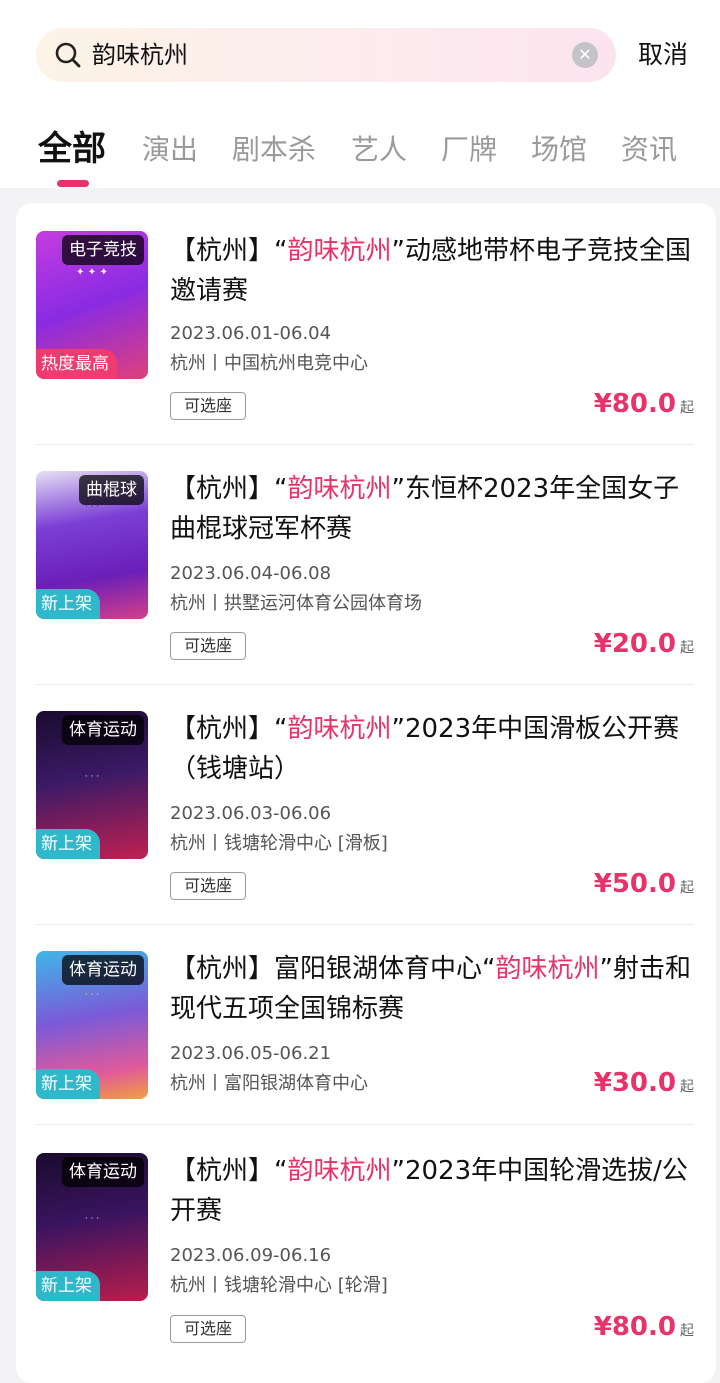 This screenshot has height=1383, width=720. What do you see at coordinates (68, 55) in the screenshot?
I see `search-icon` at bounding box center [68, 55].